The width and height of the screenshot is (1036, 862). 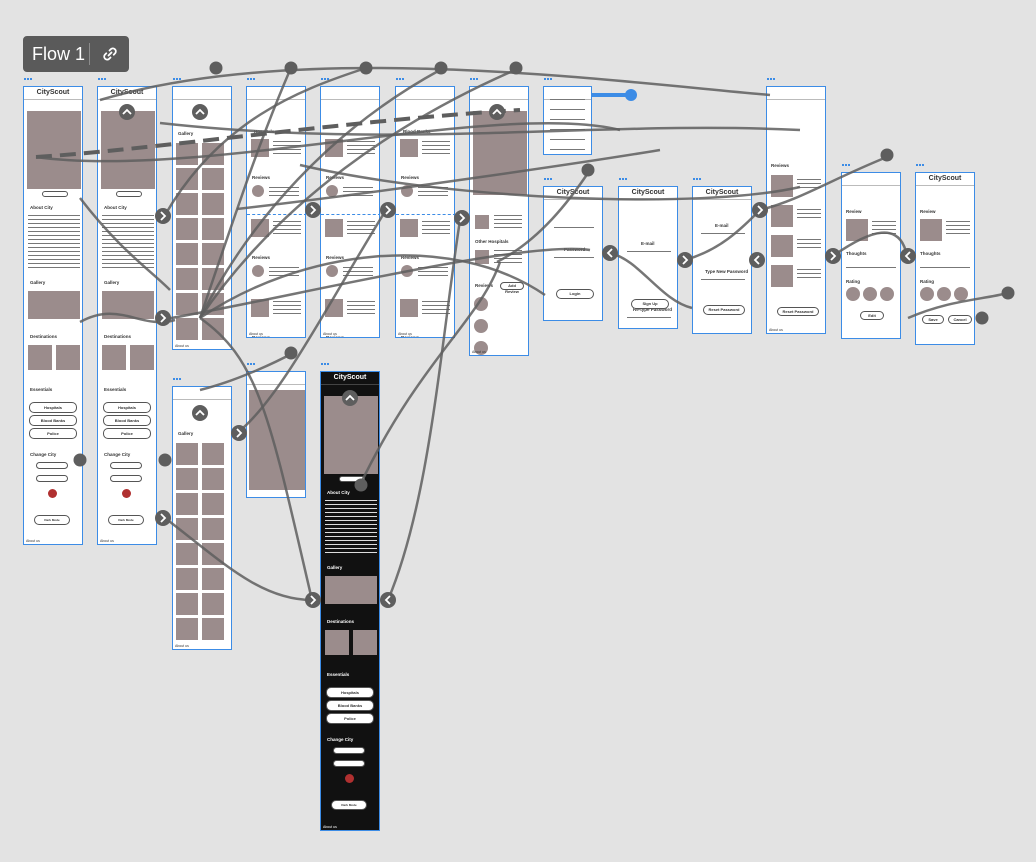 What do you see at coordinates (631, 95) in the screenshot?
I see `connector-end-dot` at bounding box center [631, 95].